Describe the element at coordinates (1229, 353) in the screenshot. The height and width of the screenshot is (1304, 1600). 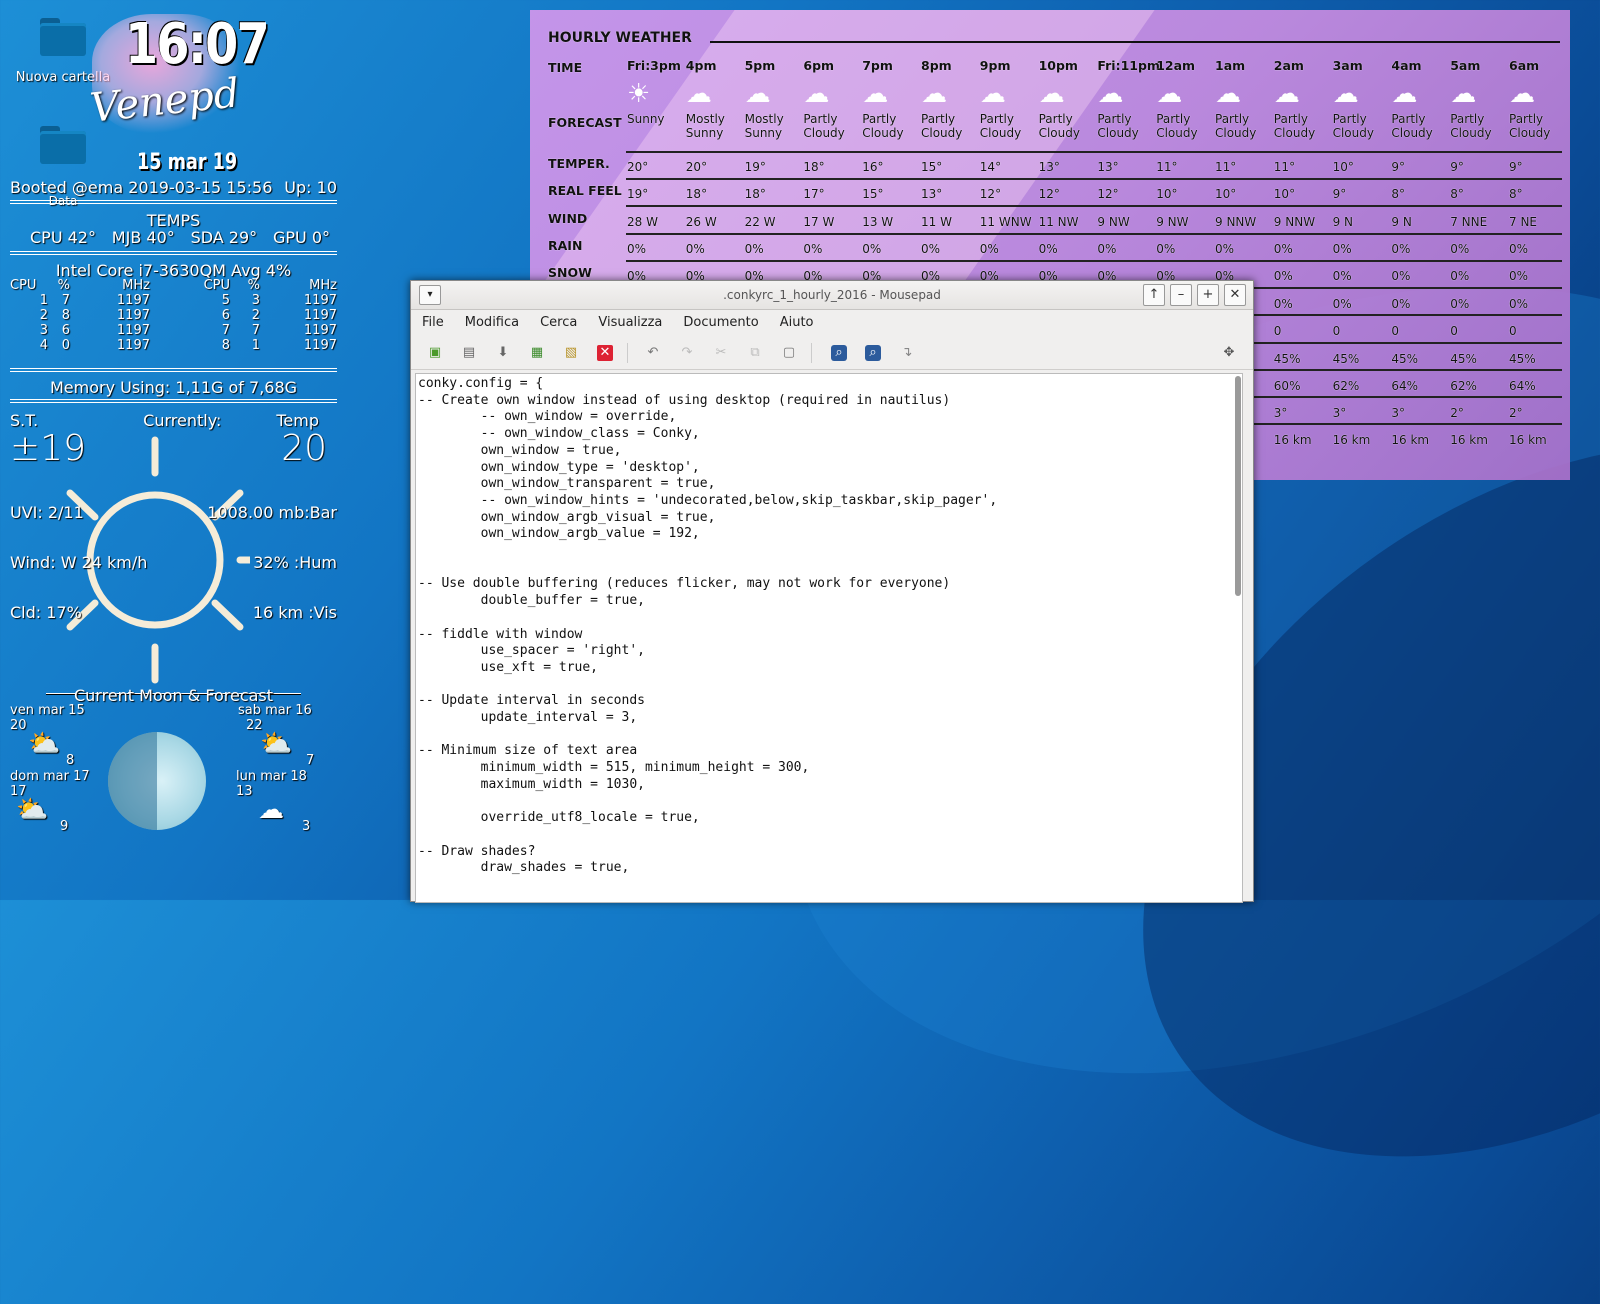
I see `fullscreen-icon: ✥` at that location.